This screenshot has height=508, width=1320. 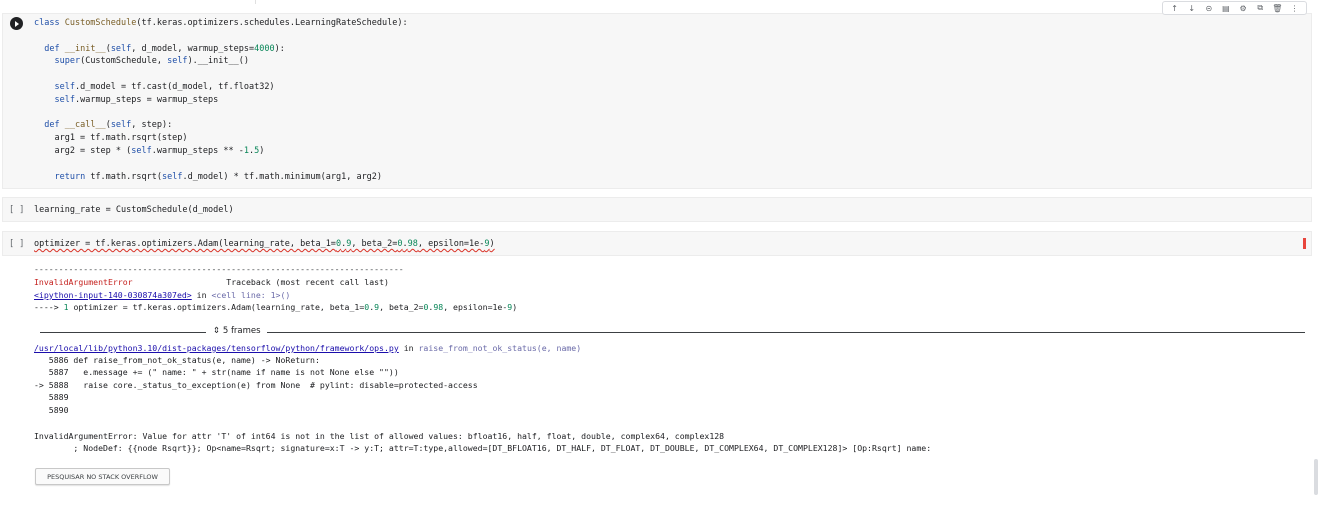 I want to click on arrow-down-icon: ↓, so click(x=1191, y=8).